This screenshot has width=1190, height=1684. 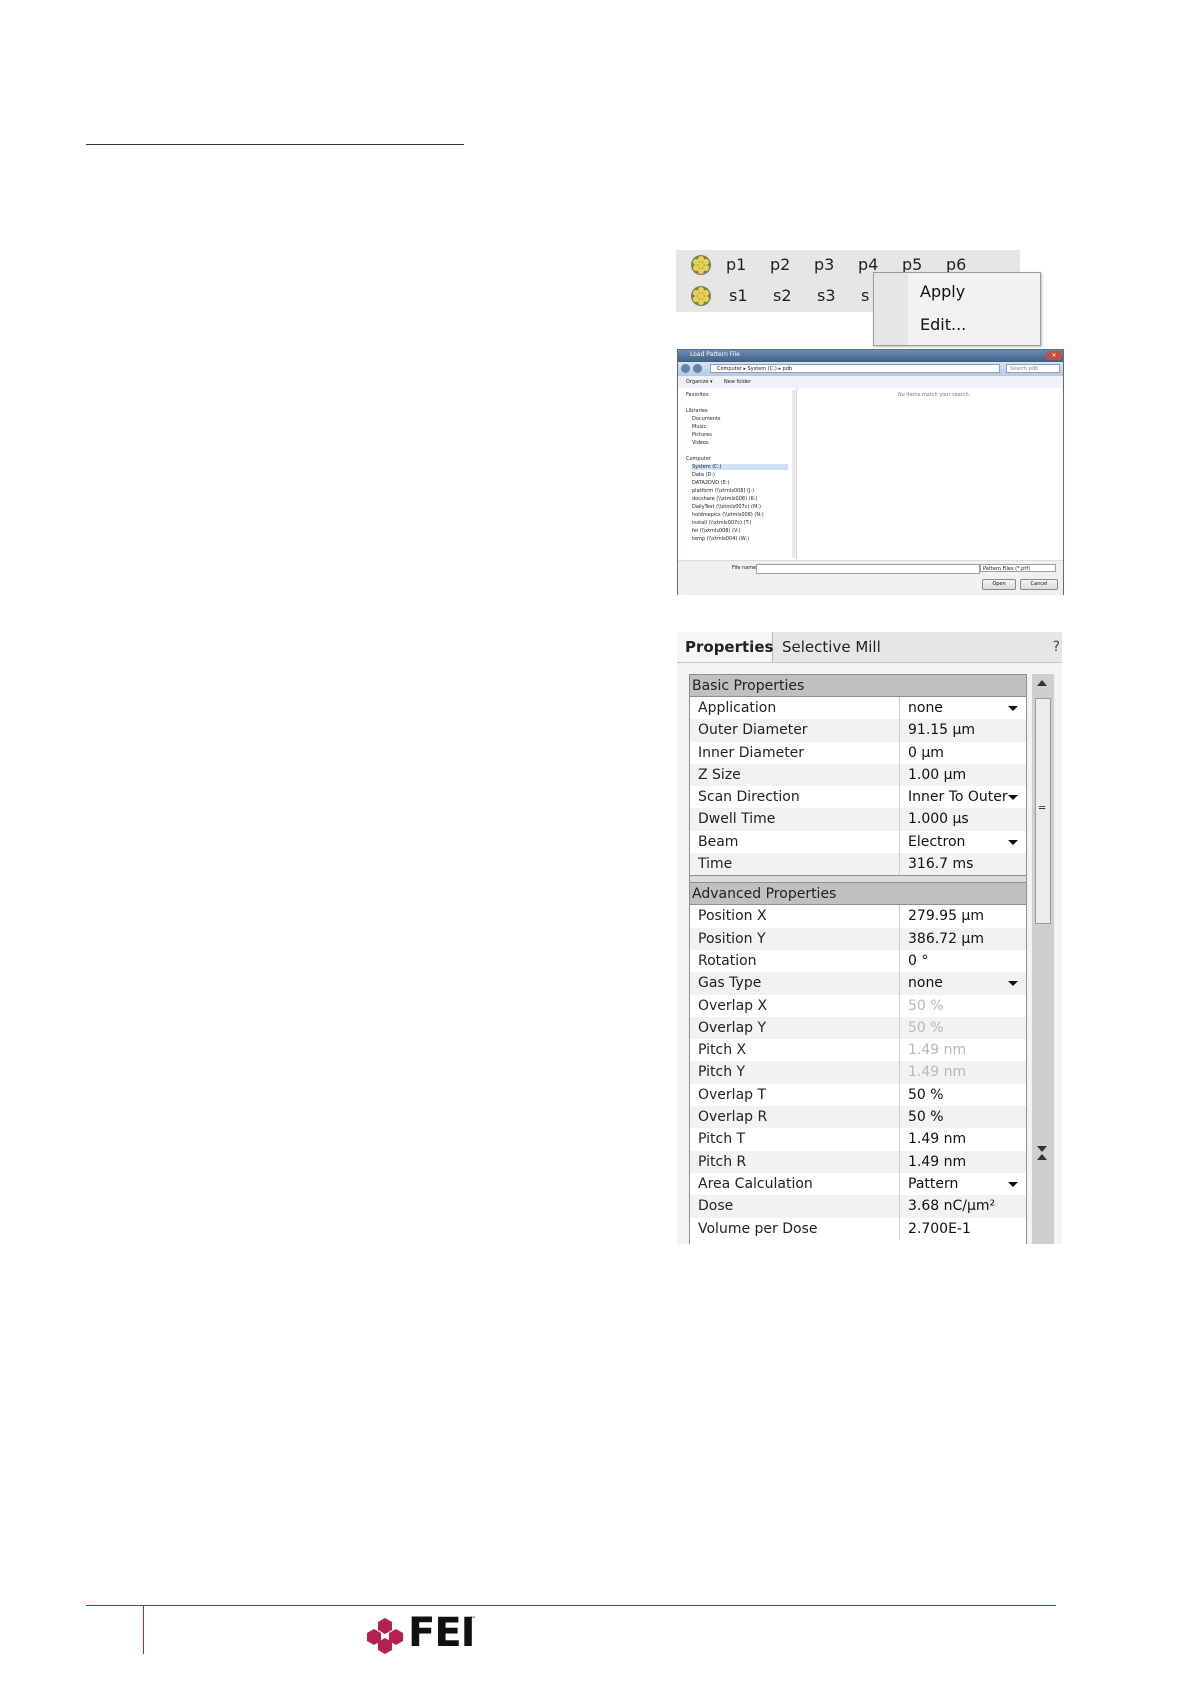 I want to click on property-row: Overlap T 50 %, so click(x=858, y=1095).